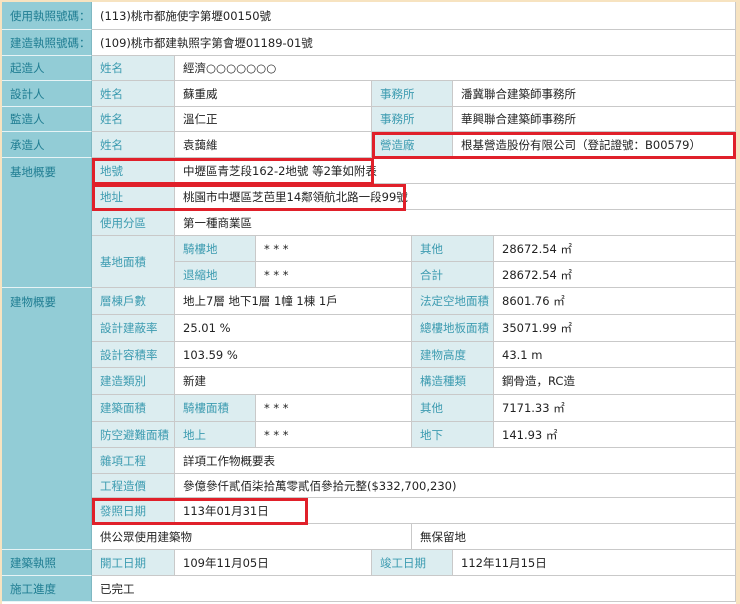  What do you see at coordinates (615, 355) in the screenshot?
I see `height-value: 43.1 m` at bounding box center [615, 355].